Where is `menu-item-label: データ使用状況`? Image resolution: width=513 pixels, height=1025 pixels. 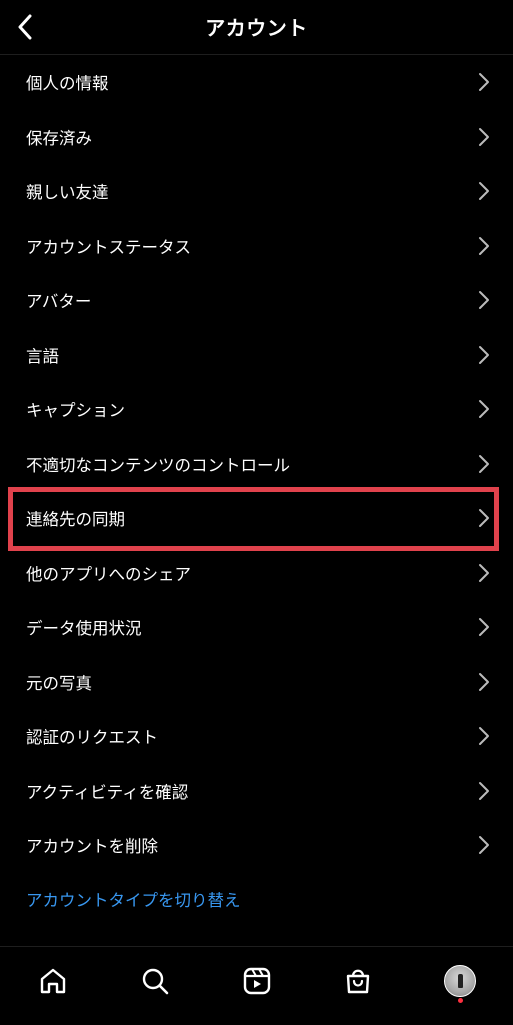
menu-item-label: データ使用状況 is located at coordinates (84, 629).